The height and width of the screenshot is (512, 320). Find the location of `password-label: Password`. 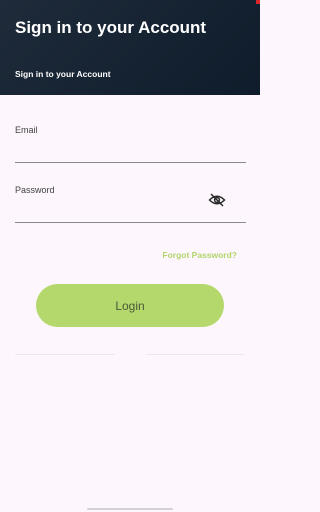

password-label: Password is located at coordinates (35, 190).